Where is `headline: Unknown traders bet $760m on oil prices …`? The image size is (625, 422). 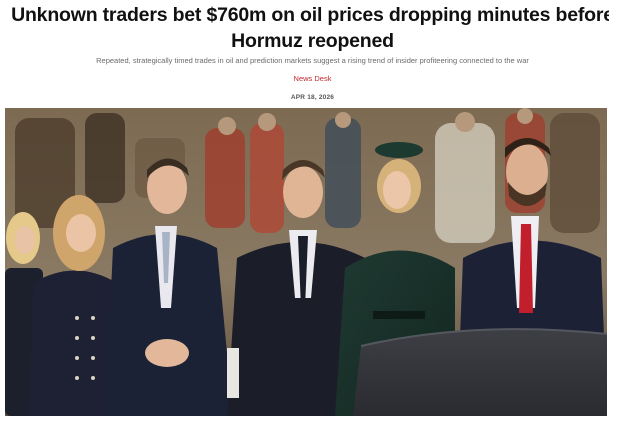 headline: Unknown traders bet $760m on oil prices … is located at coordinates (312, 28).